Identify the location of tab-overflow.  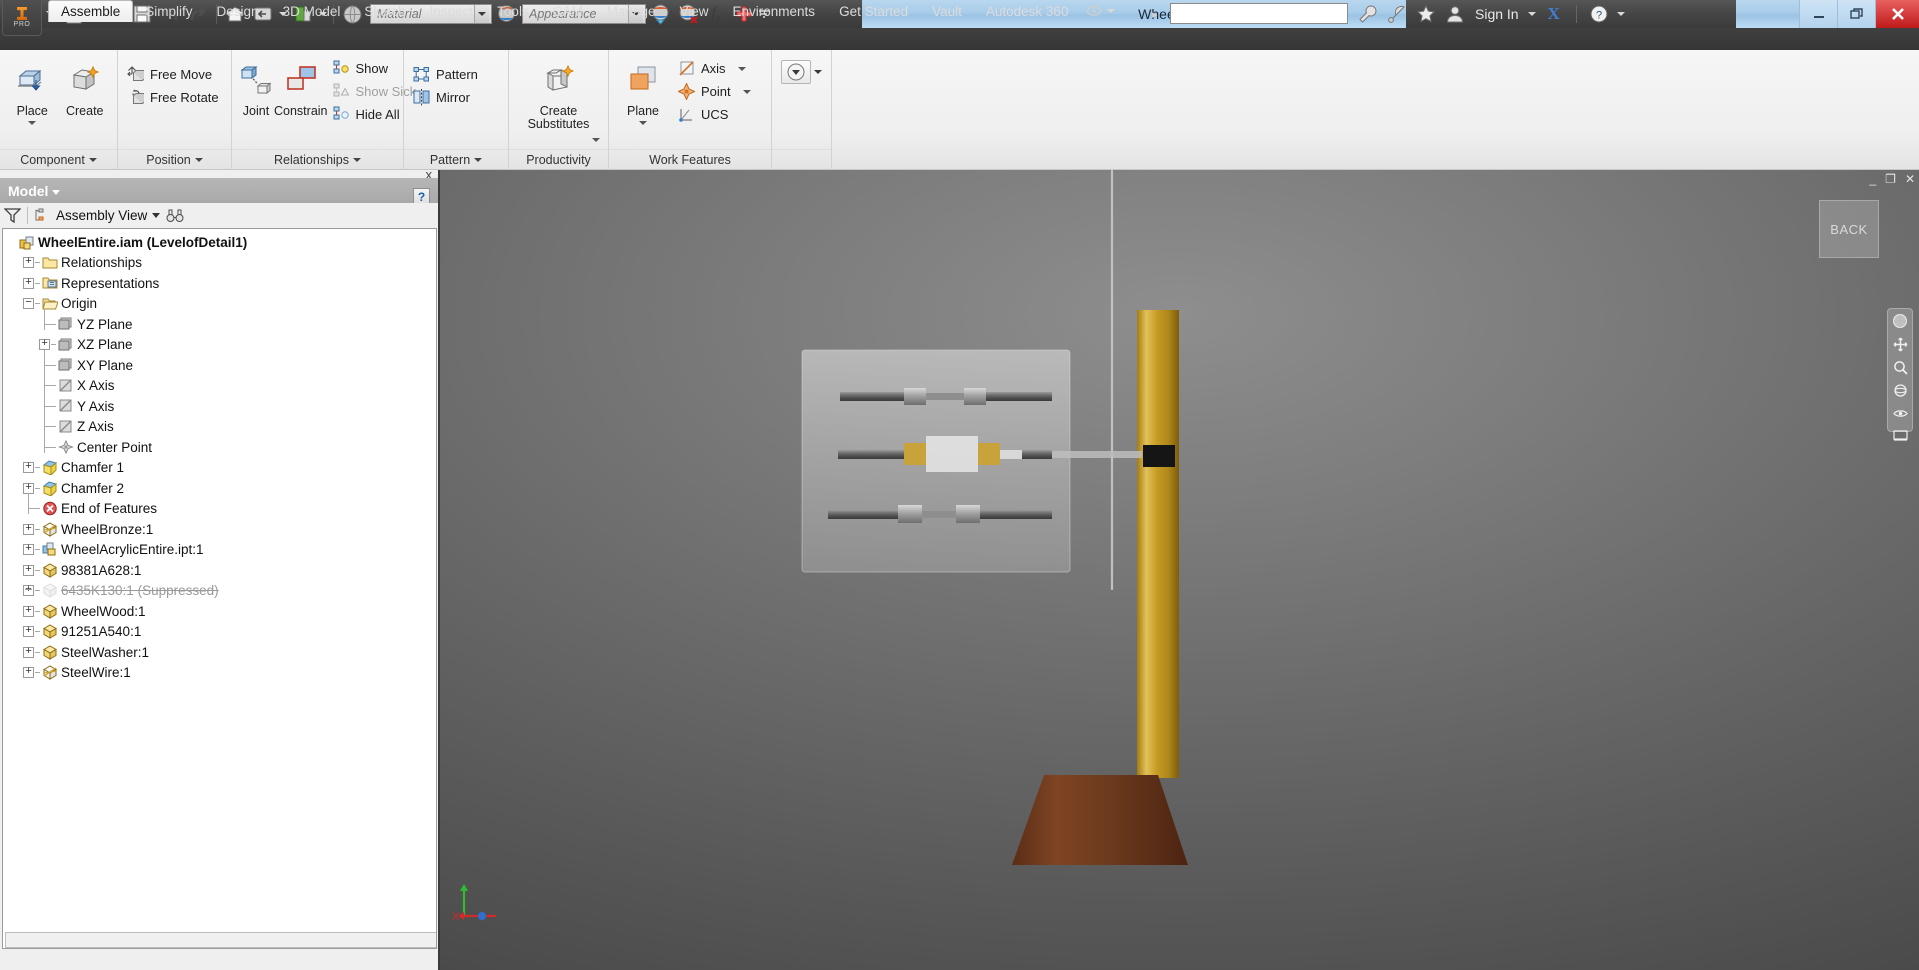
(1100, 11).